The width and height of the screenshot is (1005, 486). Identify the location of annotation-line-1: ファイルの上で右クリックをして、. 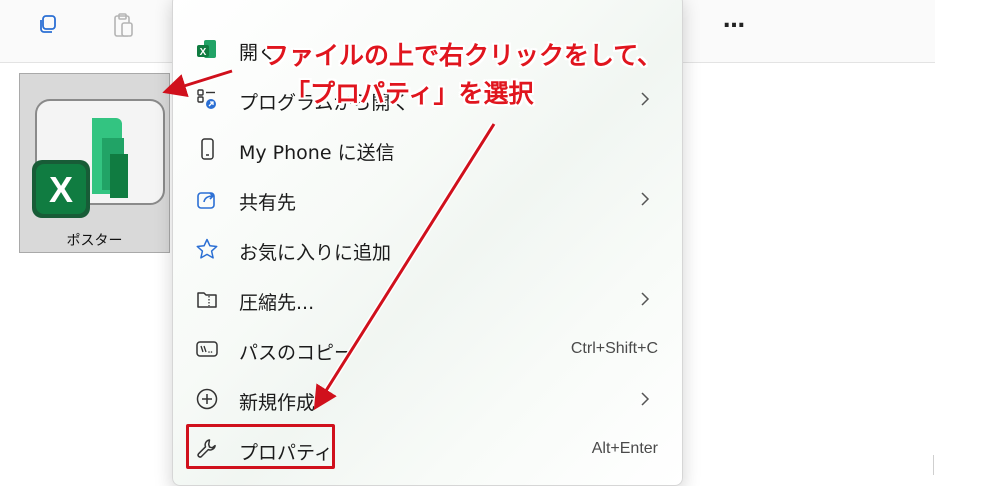
(463, 55).